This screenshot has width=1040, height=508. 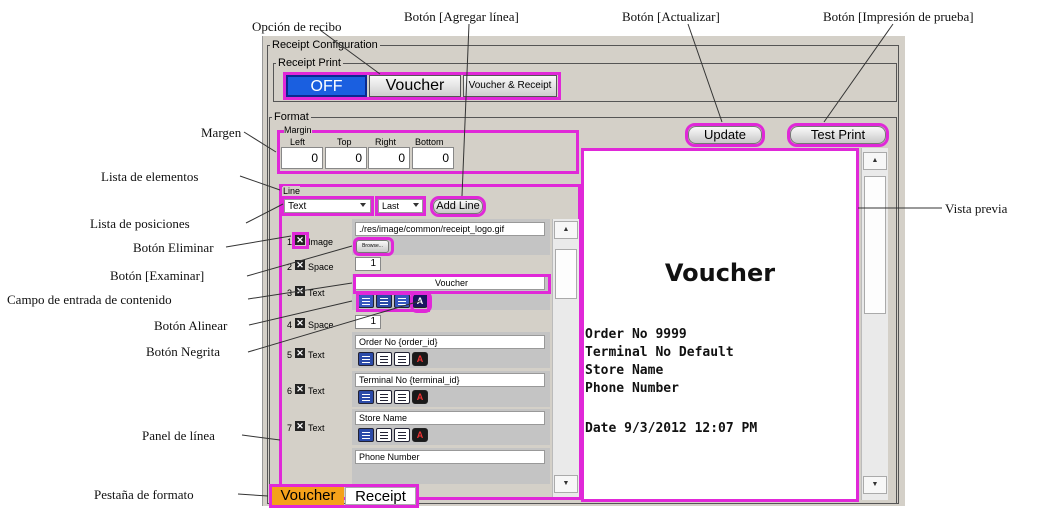 I want to click on margin-top-input: 0, so click(x=346, y=158).